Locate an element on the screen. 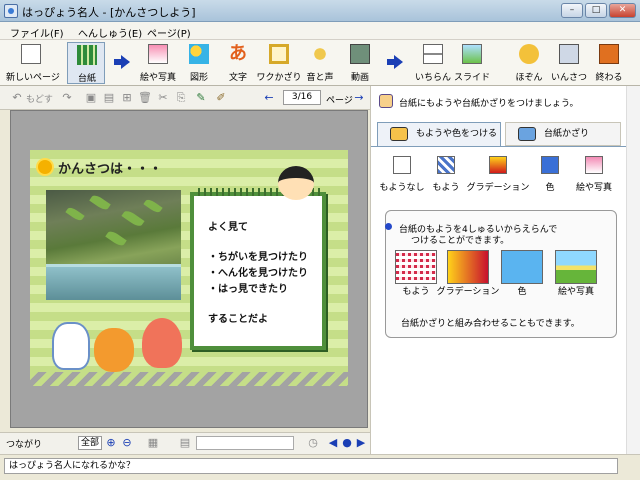 This screenshot has height=480, width=640. new-page-button: 新しいページ is located at coordinates (33, 63).